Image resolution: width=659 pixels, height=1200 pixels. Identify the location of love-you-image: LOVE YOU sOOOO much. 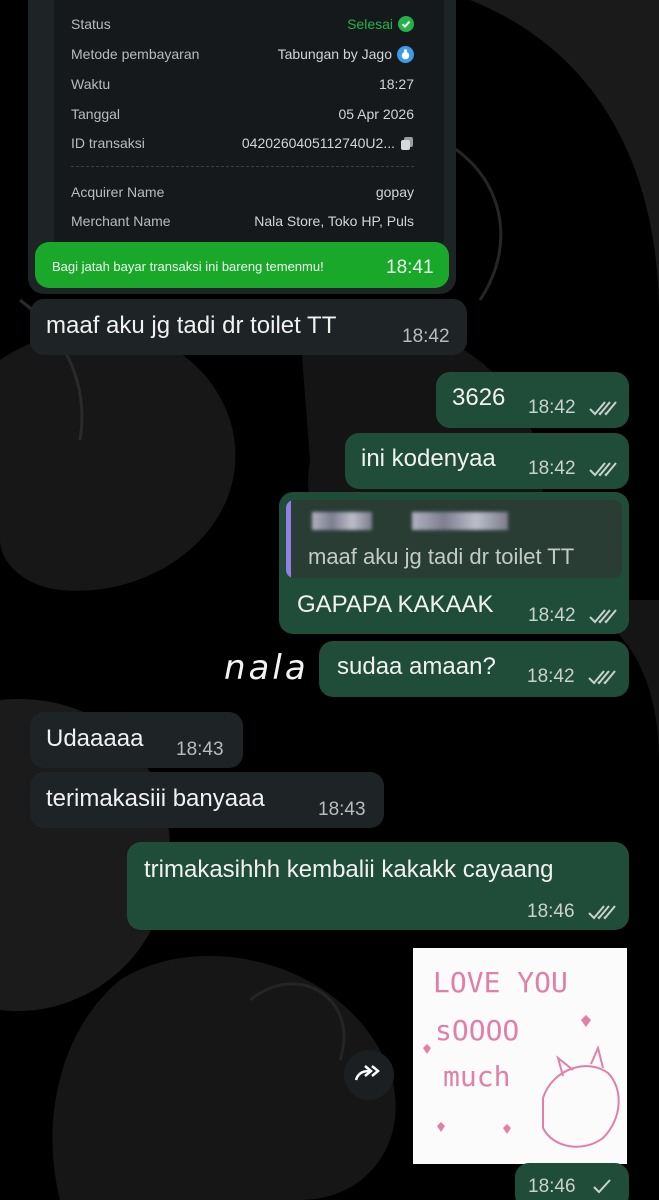
(520, 1056).